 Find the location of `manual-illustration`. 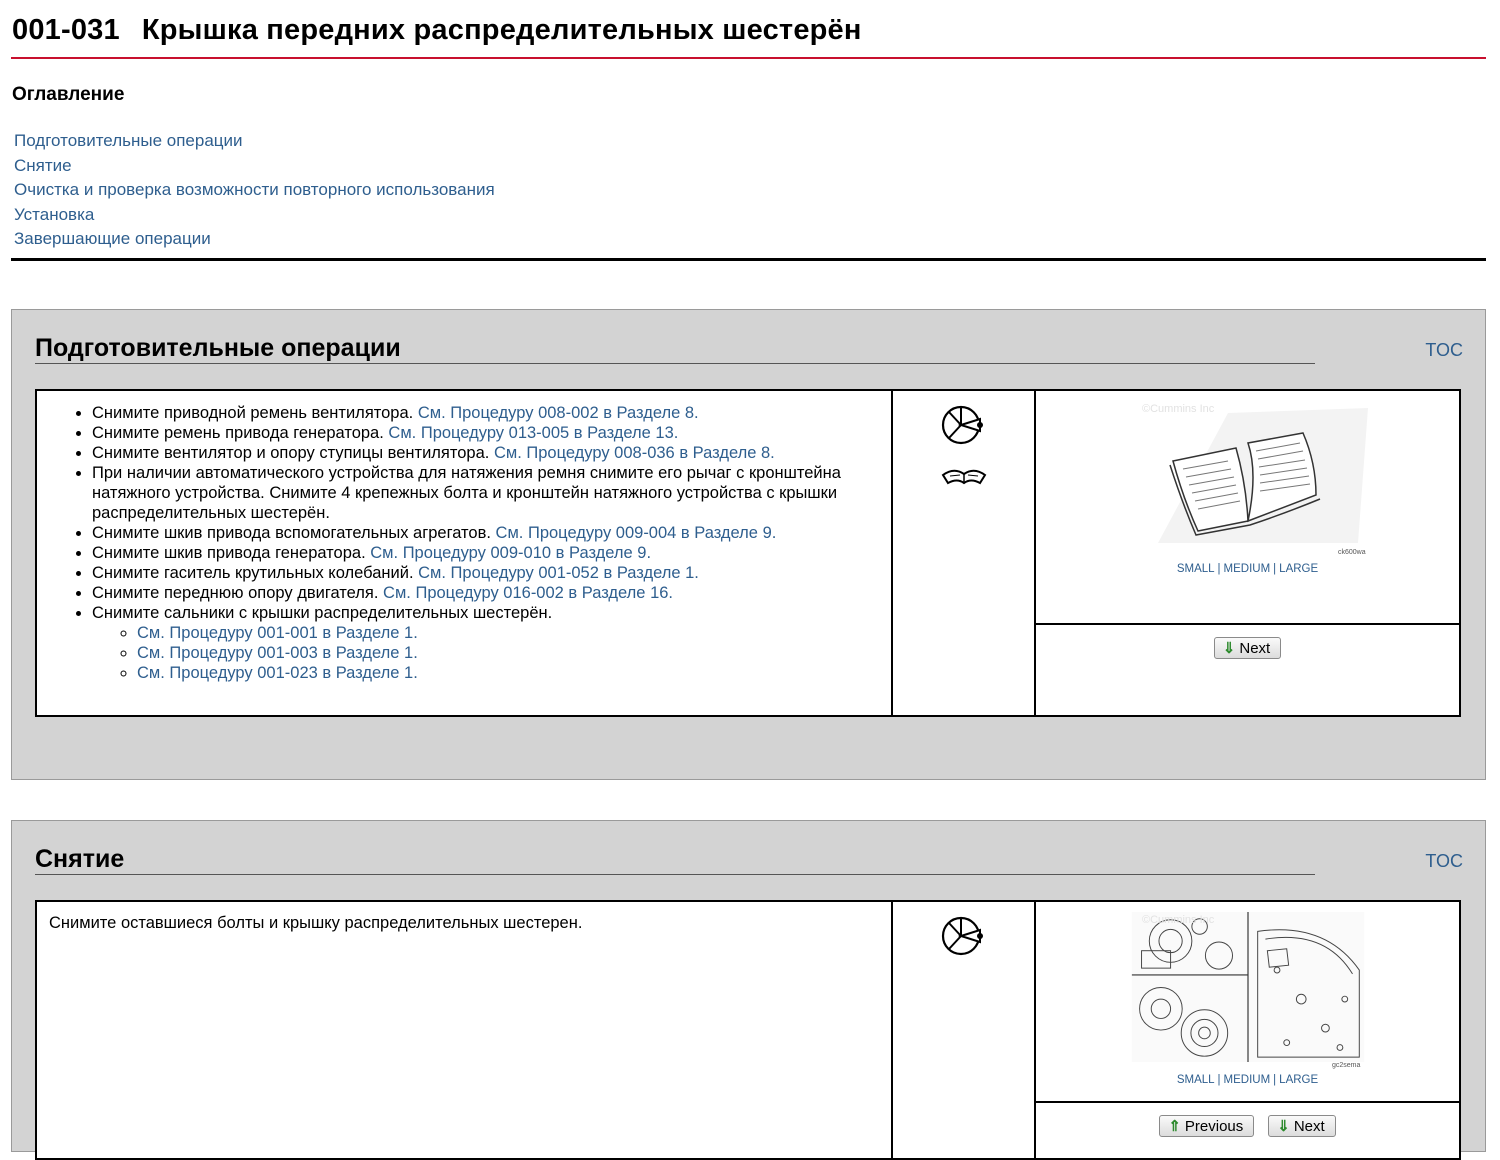

manual-illustration is located at coordinates (1248, 478).